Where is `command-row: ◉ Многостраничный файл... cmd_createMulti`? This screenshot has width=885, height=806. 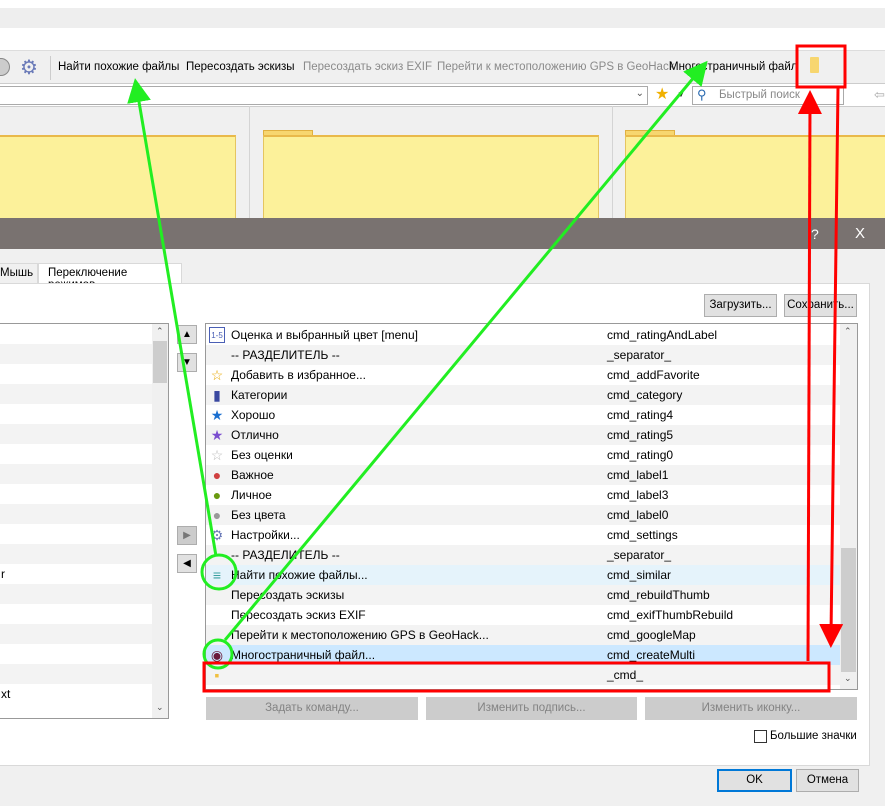 command-row: ◉ Многостраничный файл... cmd_createMulti is located at coordinates (531, 655).